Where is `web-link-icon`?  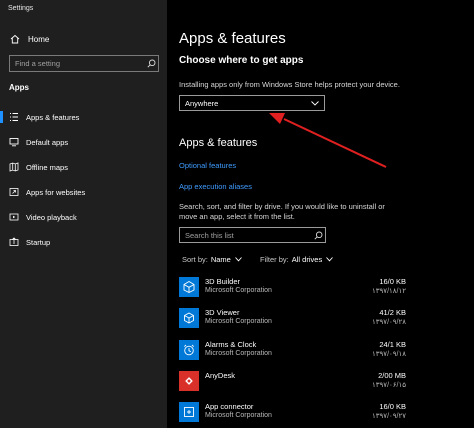
web-link-icon is located at coordinates (13, 192).